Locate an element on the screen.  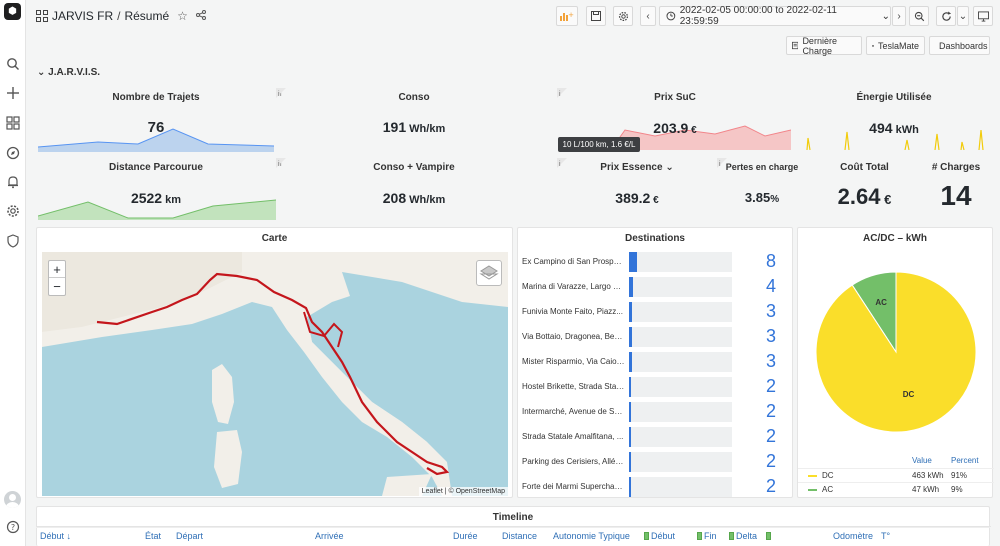
timeline-column-header: État is located at coordinates (153, 536).